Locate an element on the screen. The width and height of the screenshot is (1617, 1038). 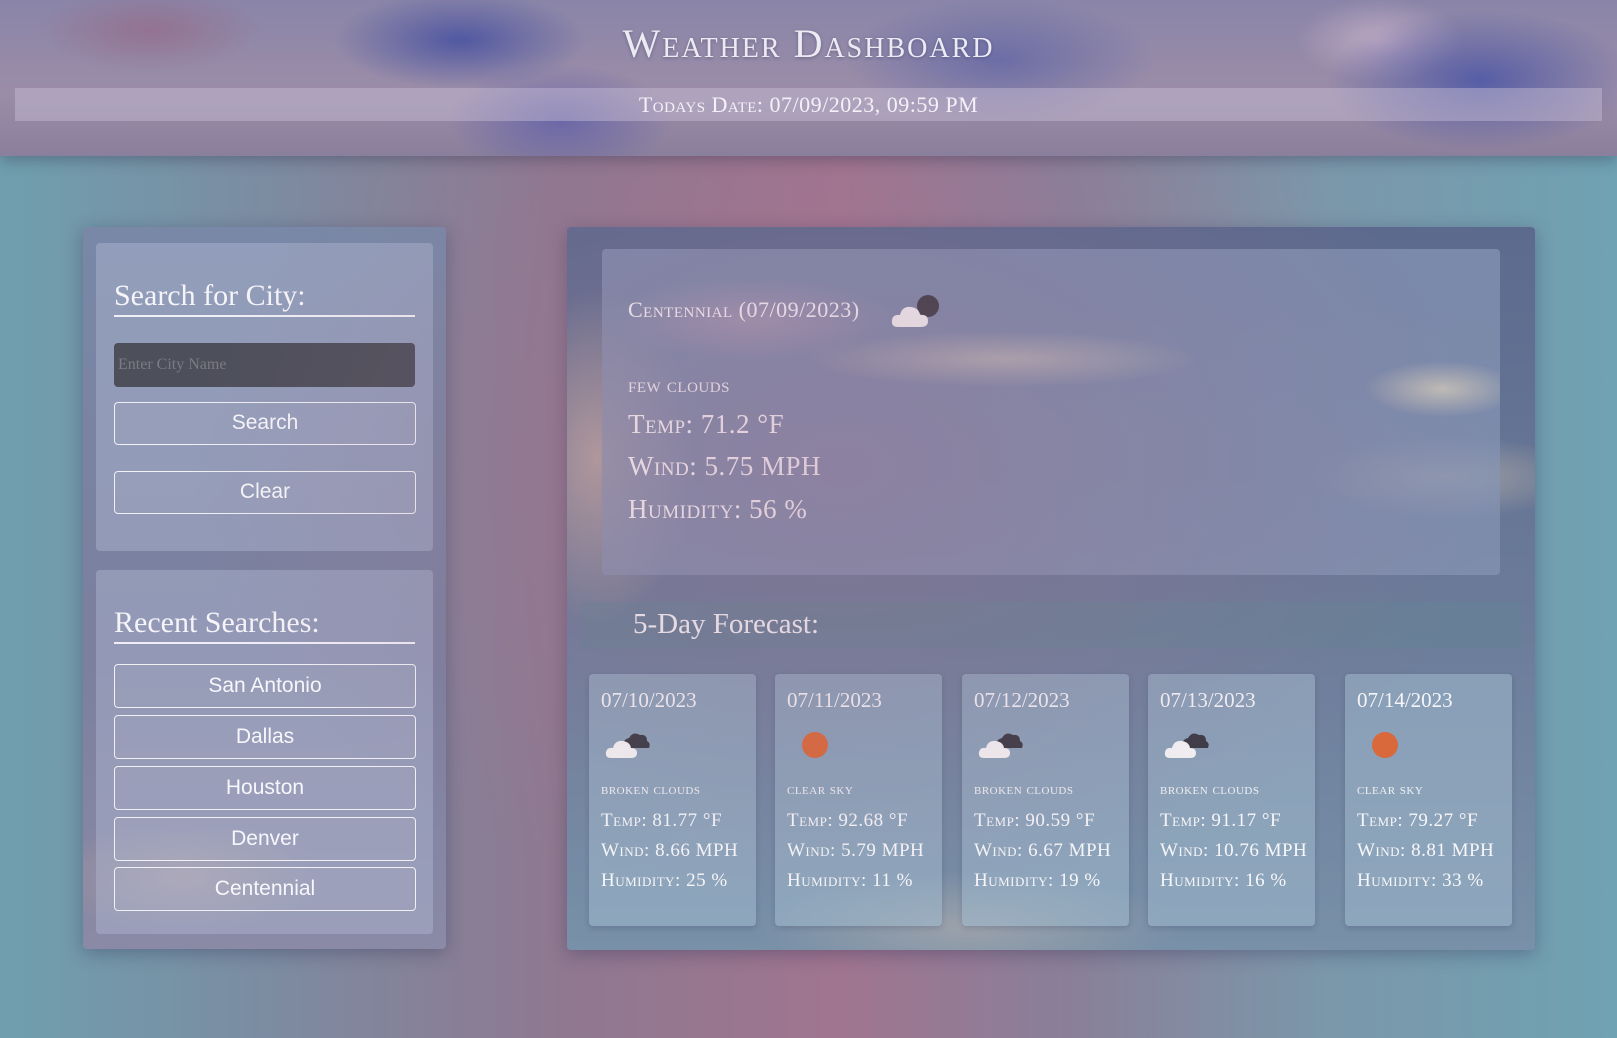
few-clouds-night-icon is located at coordinates (915, 311).